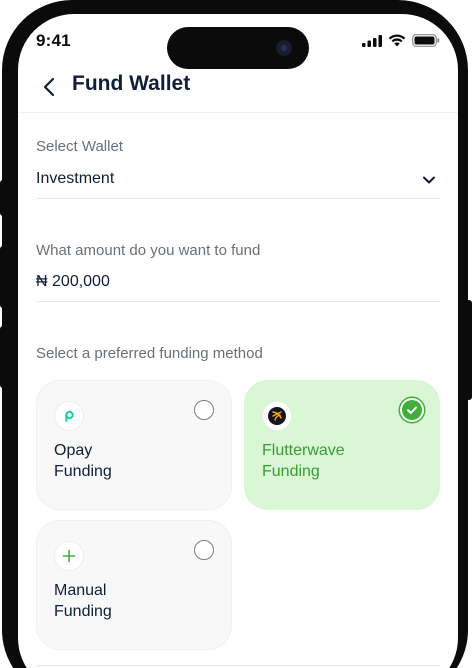 This screenshot has height=668, width=472. What do you see at coordinates (204, 550) in the screenshot?
I see `manual-radio` at bounding box center [204, 550].